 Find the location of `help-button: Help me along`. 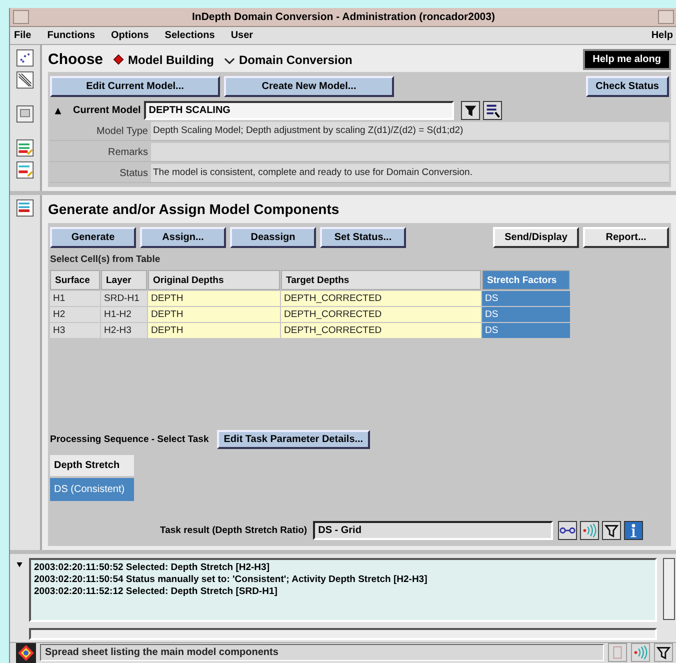

help-button: Help me along is located at coordinates (626, 59).